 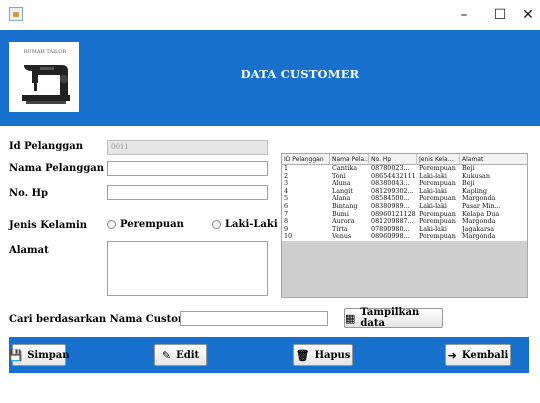 I want to click on id-pelanggan-field: 0011, so click(x=187, y=147).